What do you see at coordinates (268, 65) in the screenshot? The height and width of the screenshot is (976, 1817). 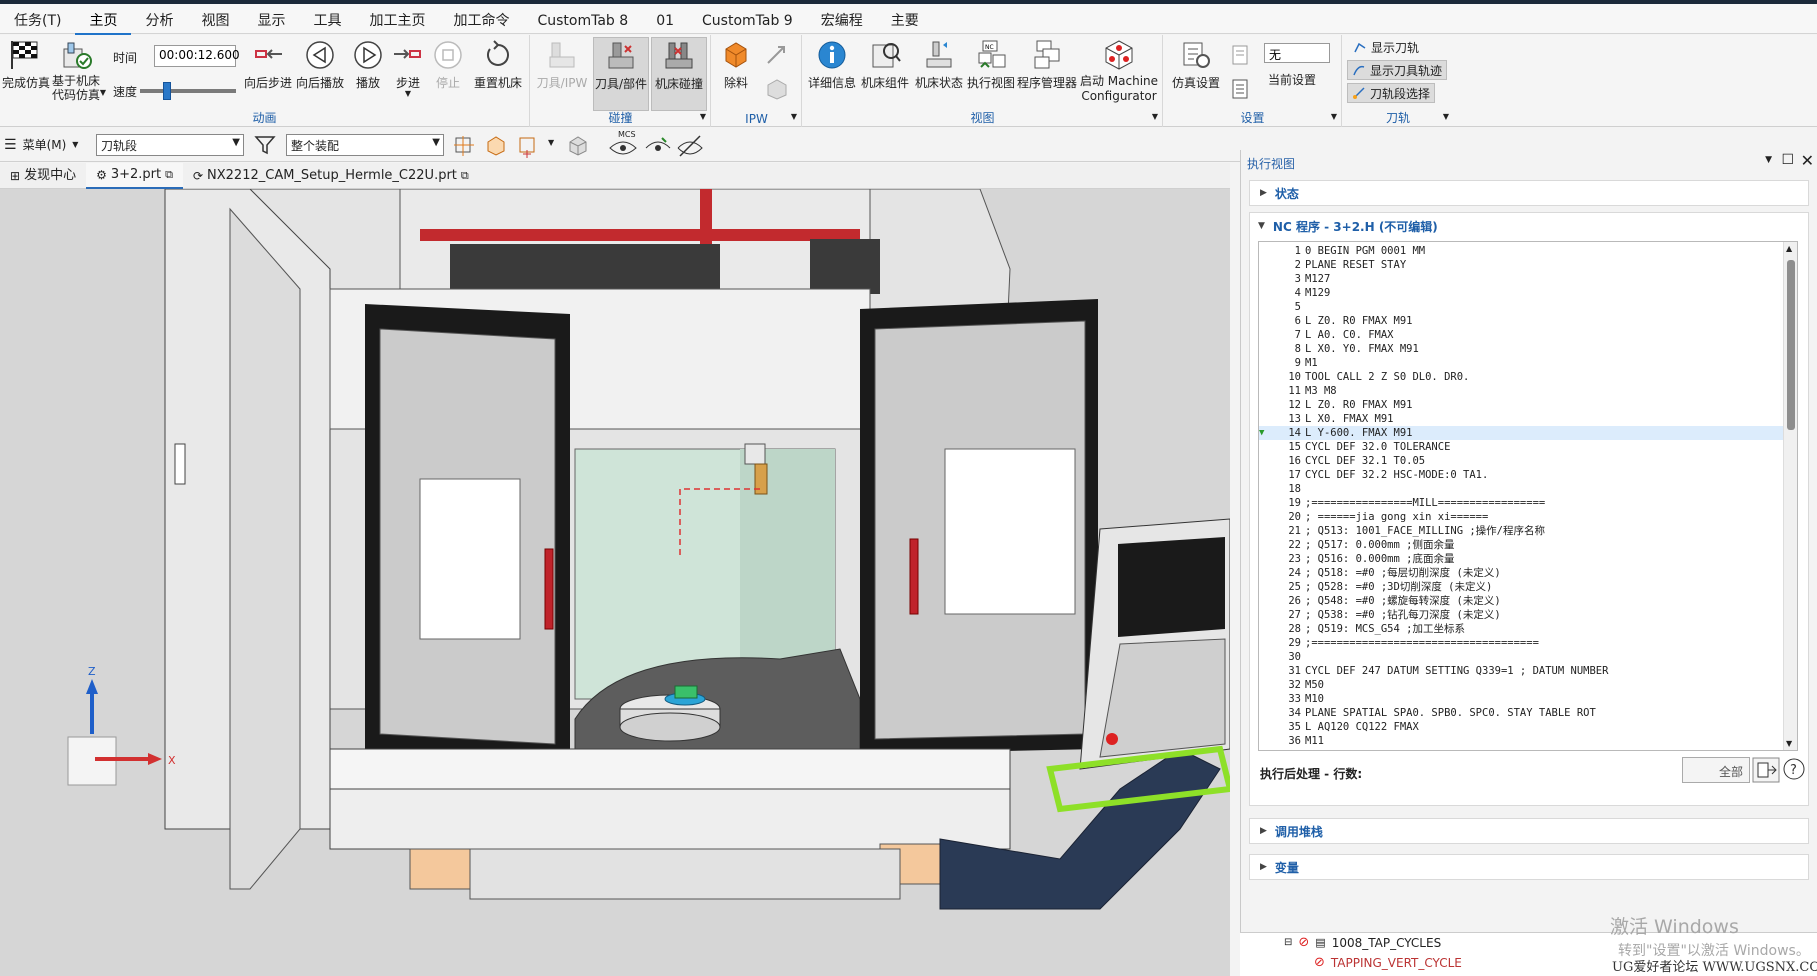 I see `step-back-button: 向后步进` at bounding box center [268, 65].